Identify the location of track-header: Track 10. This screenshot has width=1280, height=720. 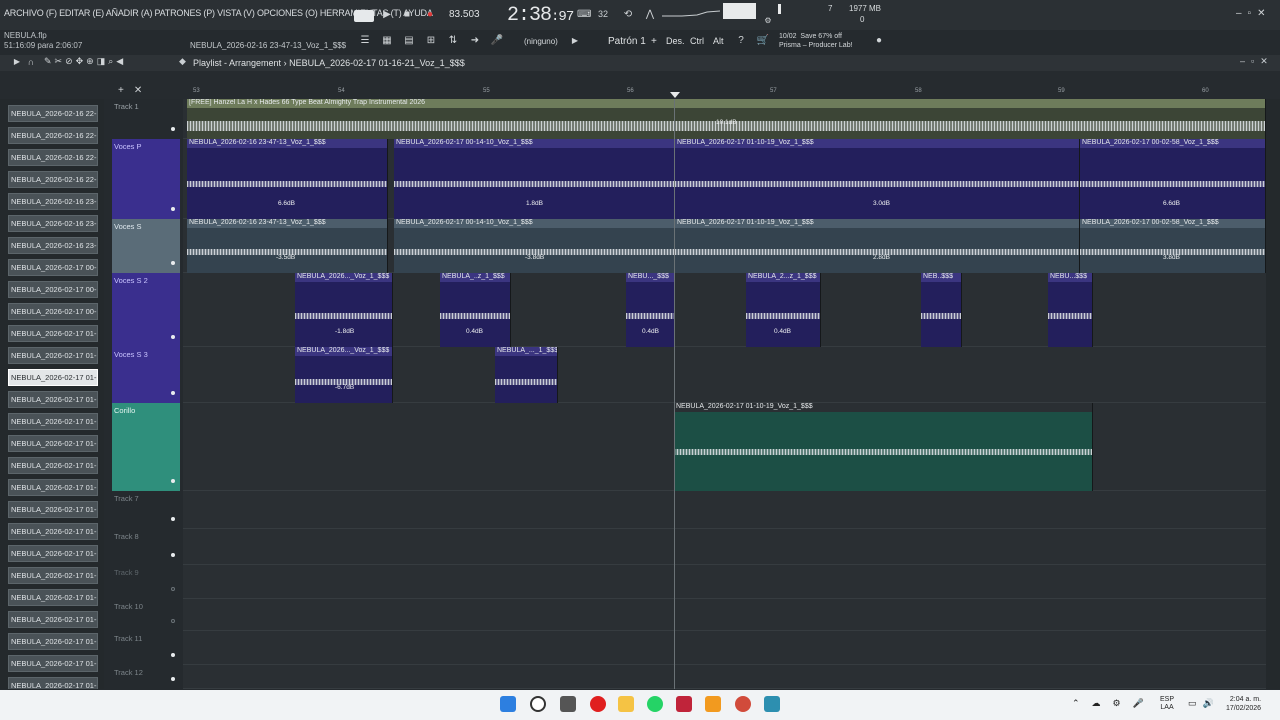
(146, 615).